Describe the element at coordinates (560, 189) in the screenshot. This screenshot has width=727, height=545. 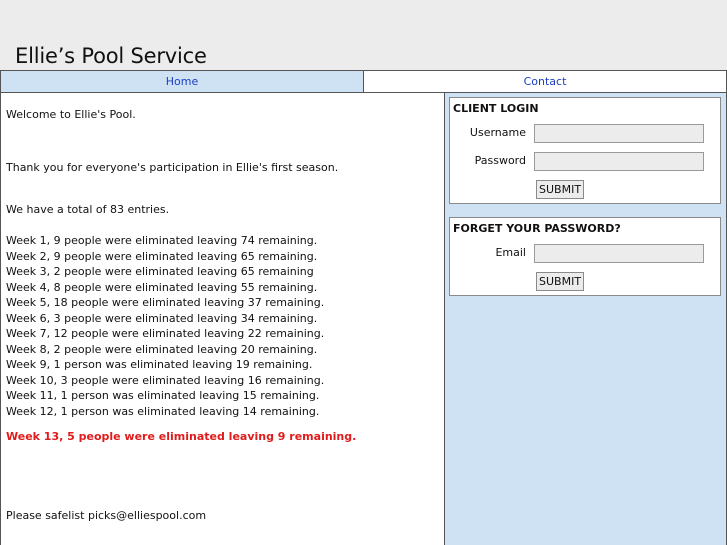
I see `login-submit-button: SUBMIT` at that location.